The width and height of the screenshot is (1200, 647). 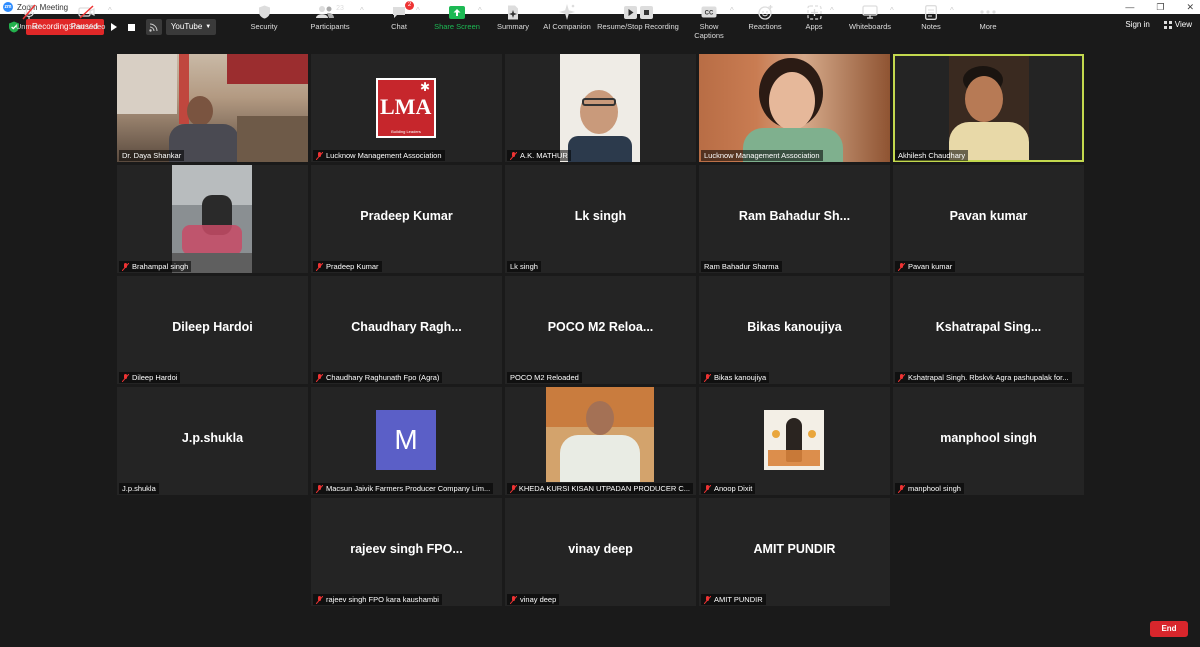 I want to click on audio-options-caret: ^, so click(x=48, y=10).